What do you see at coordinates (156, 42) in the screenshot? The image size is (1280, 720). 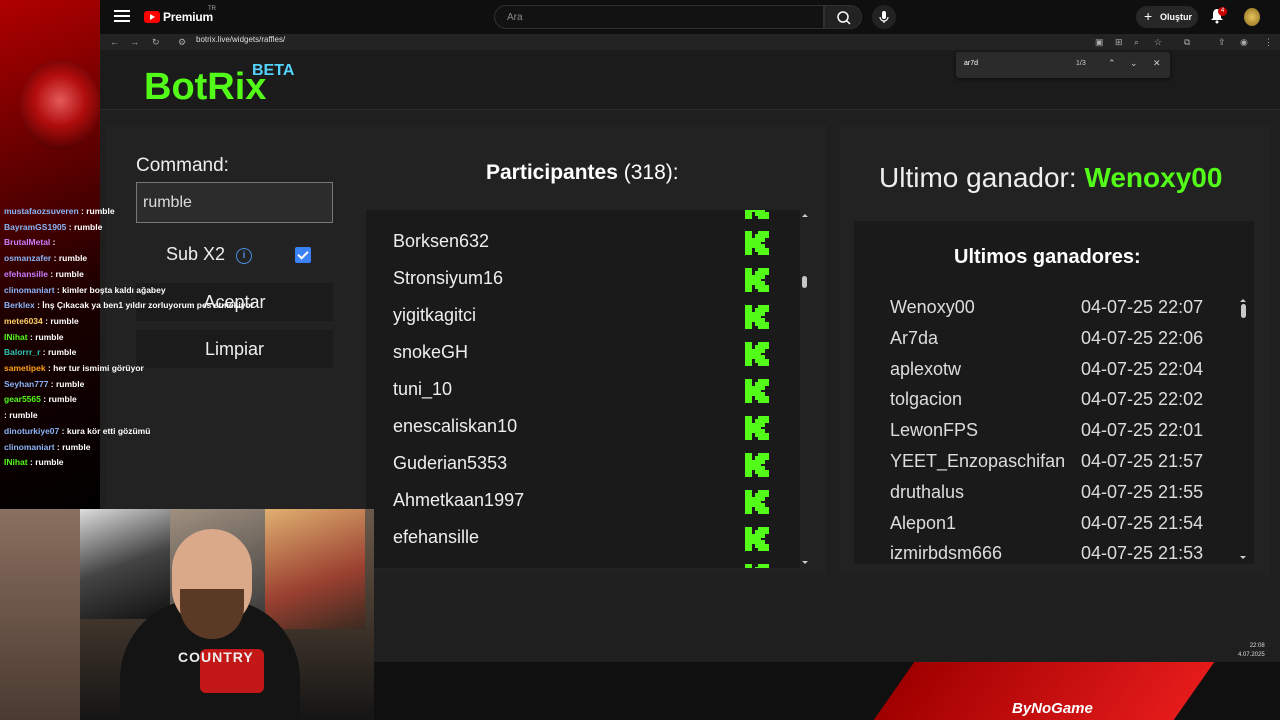 I see `reload-icon: ↻` at bounding box center [156, 42].